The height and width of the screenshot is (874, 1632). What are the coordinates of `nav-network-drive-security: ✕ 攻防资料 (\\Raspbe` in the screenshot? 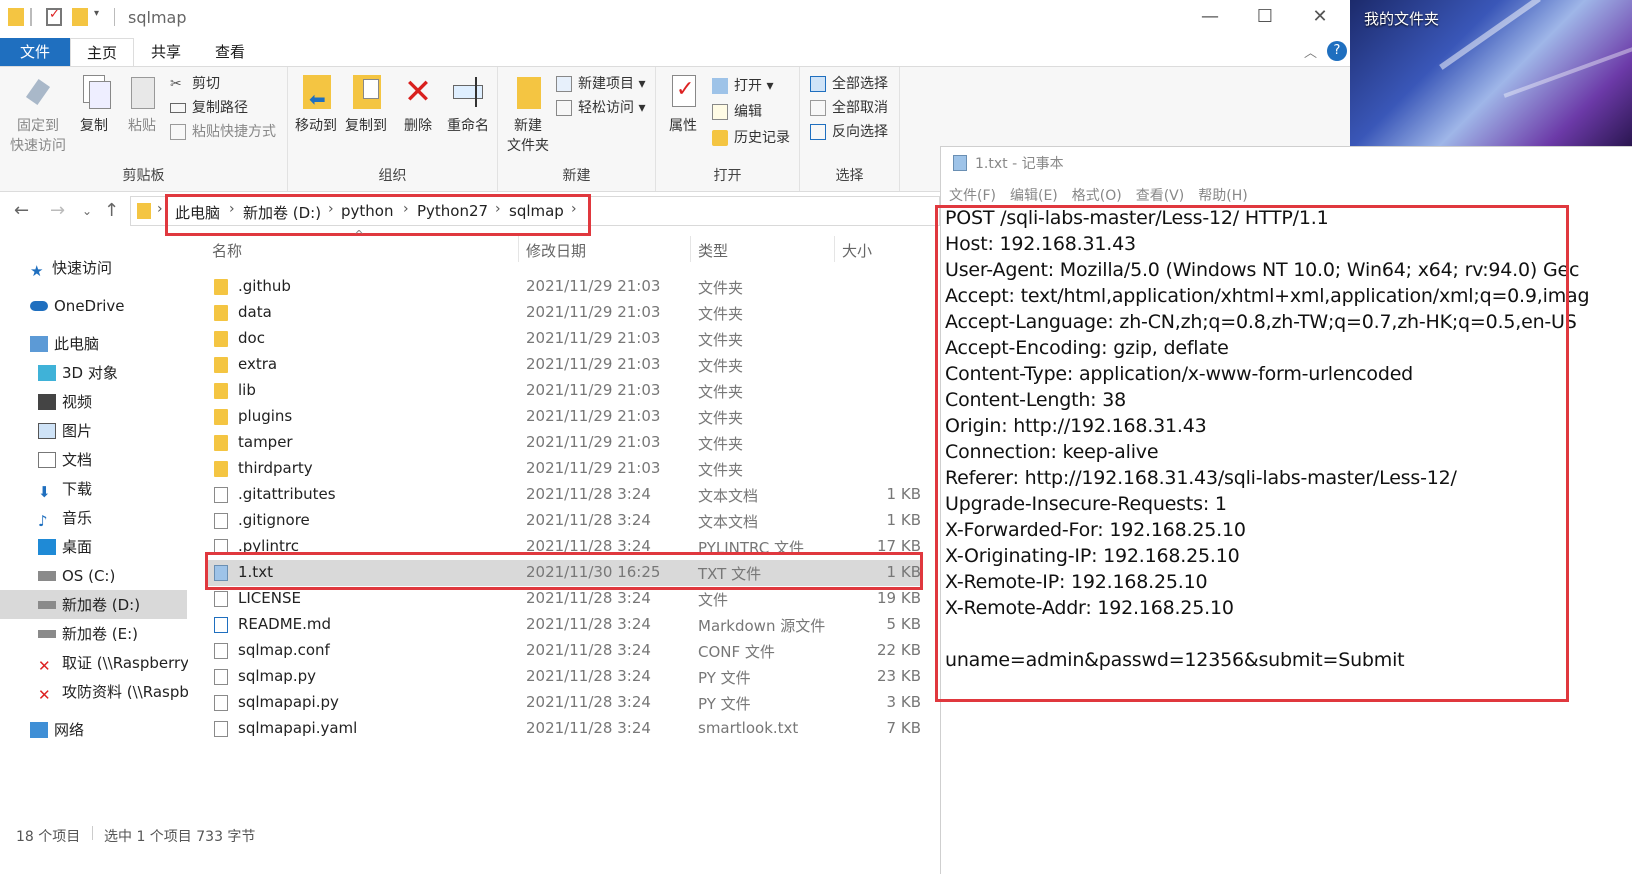 It's located at (113, 692).